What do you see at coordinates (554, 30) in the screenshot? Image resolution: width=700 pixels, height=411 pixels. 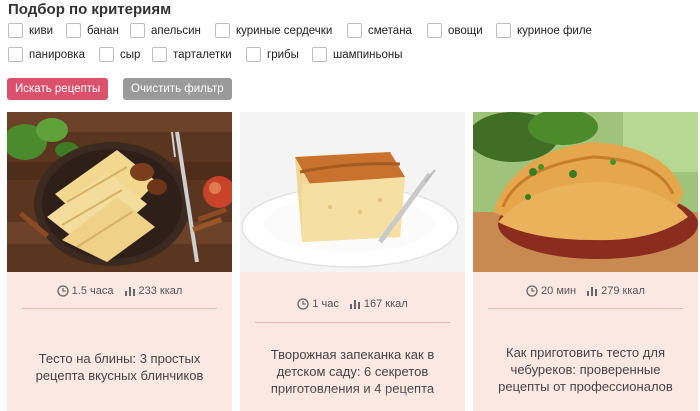 I see `filter-label: куриное филе` at bounding box center [554, 30].